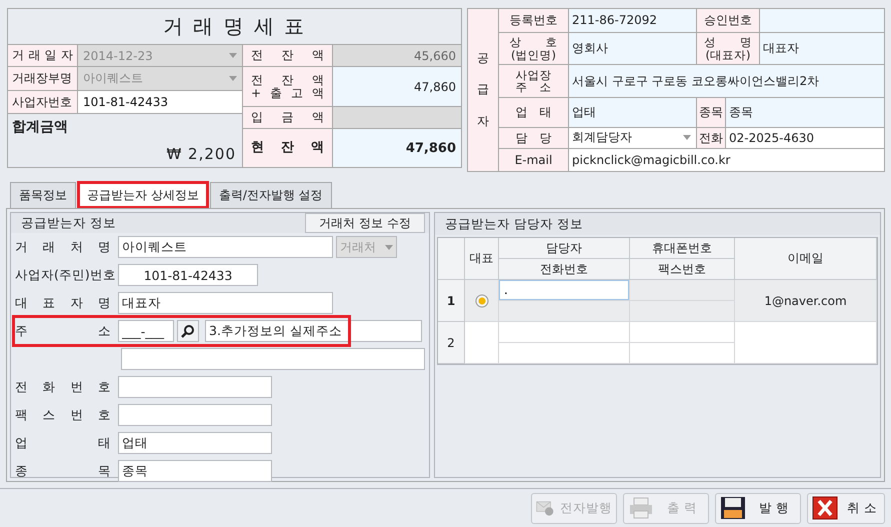  I want to click on field-label: 종 목, so click(63, 471).